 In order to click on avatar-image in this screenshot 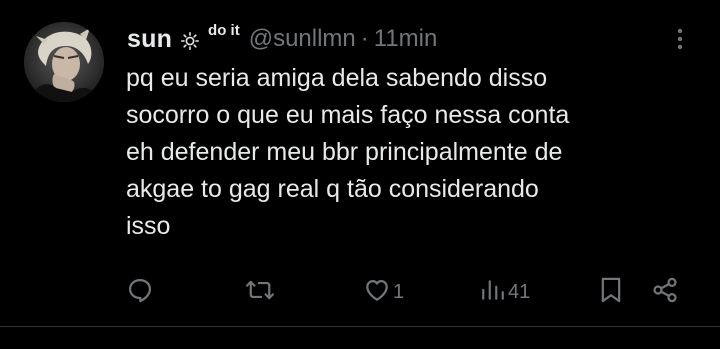, I will do `click(64, 62)`.